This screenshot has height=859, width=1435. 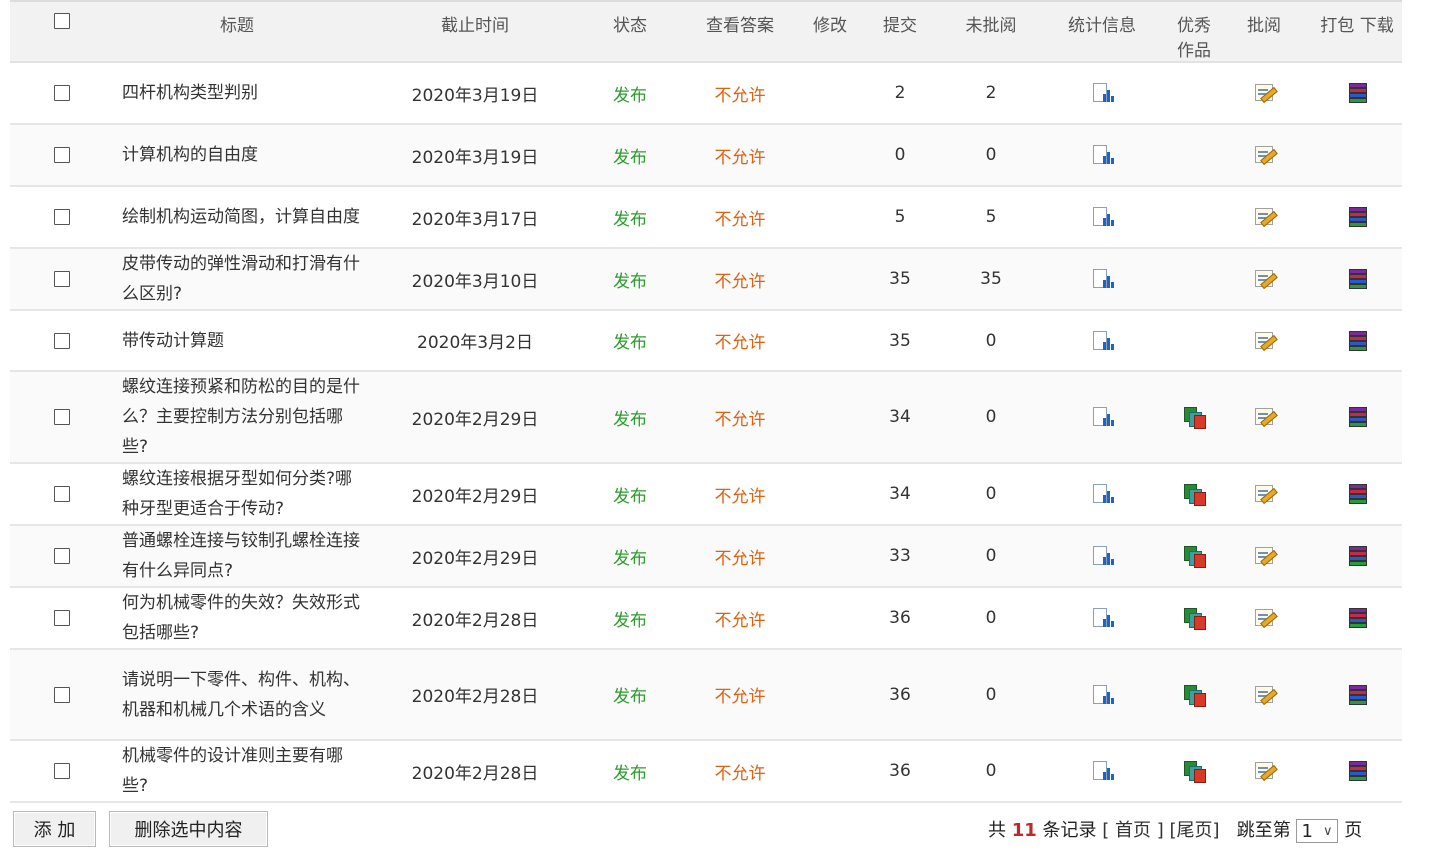 I want to click on row-title: 螺纹连接预紧和防松的目的是什么？主要控制方法分别包括哪些?, so click(x=237, y=417).